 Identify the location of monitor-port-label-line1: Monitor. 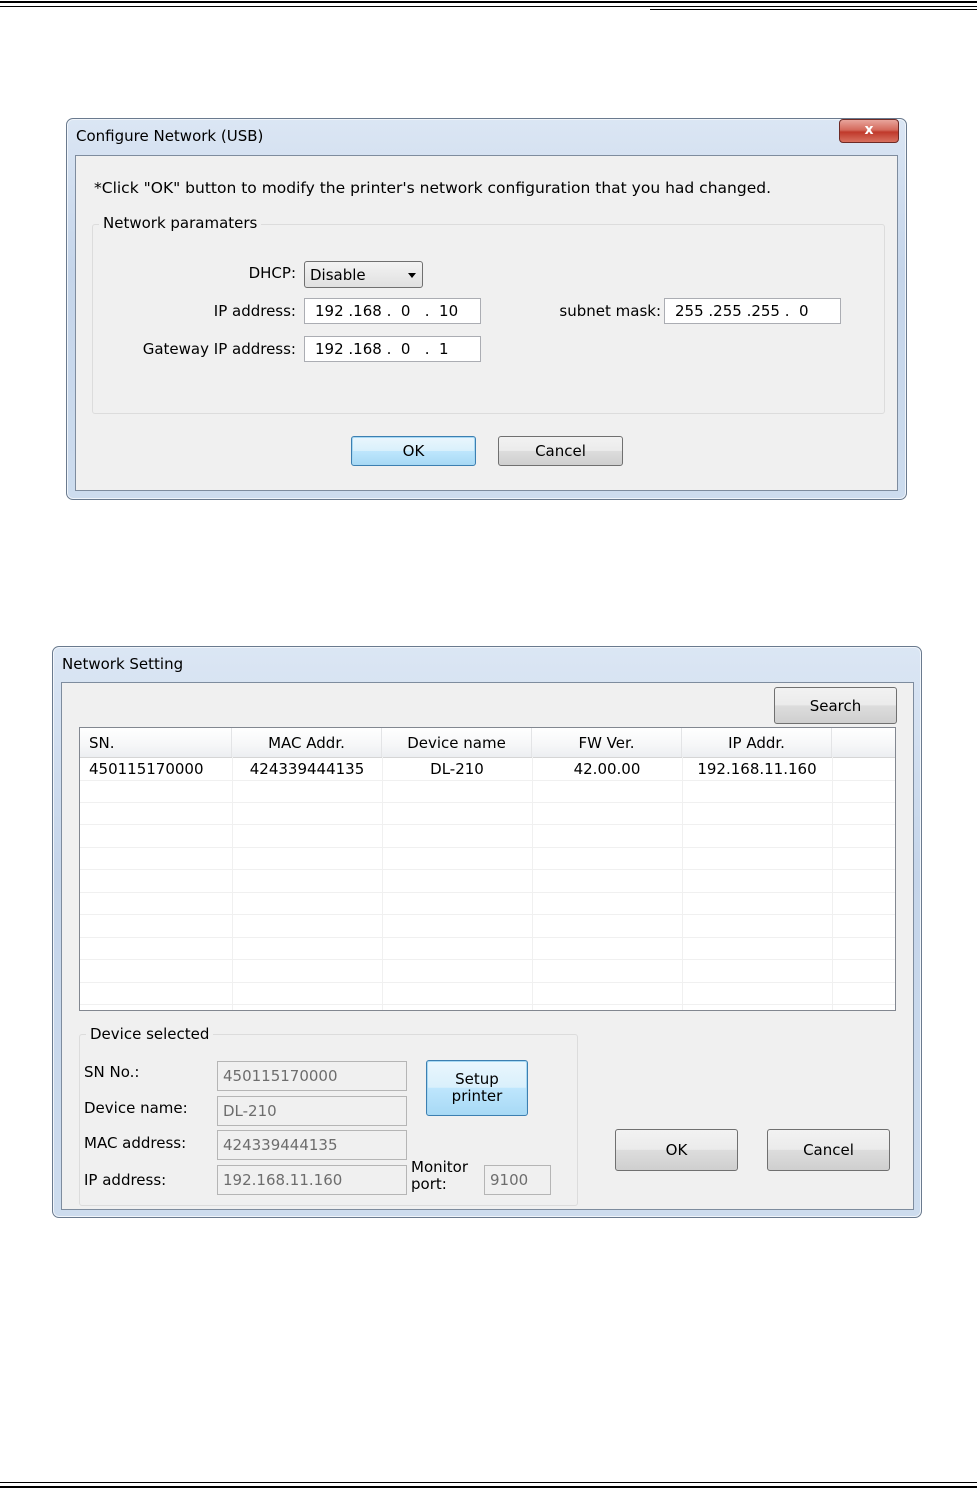
(440, 1167).